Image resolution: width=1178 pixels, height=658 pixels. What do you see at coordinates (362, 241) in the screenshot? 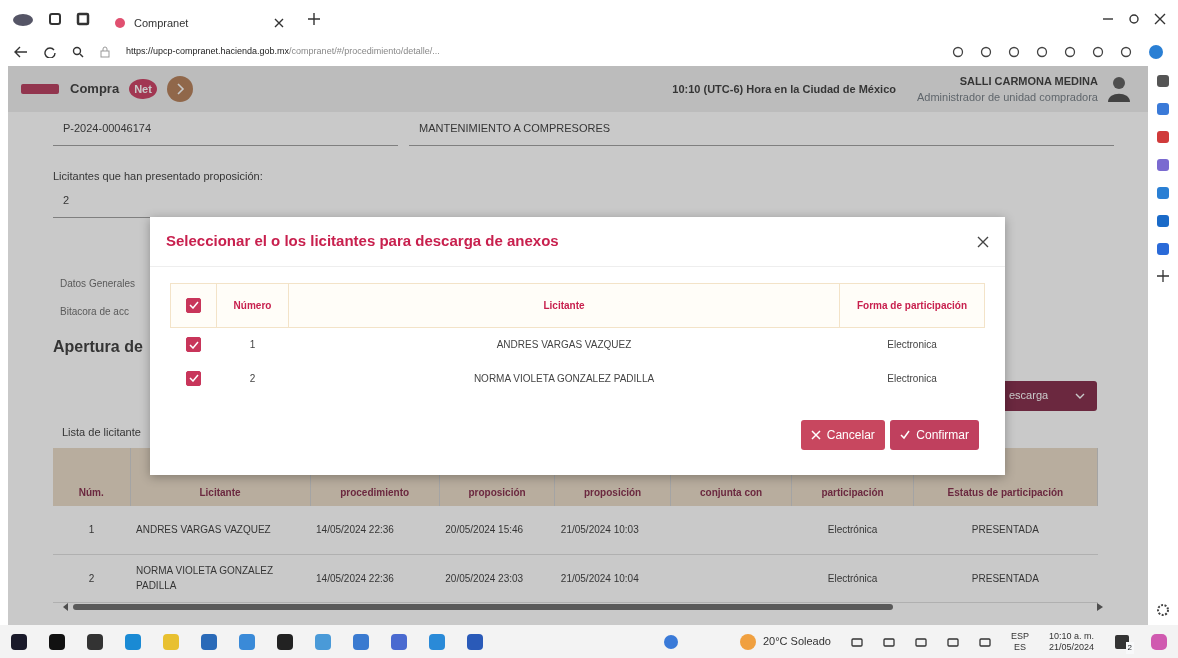
I see `dialog-title: Seleccionar el o los licitantes para descarga de anexos` at bounding box center [362, 241].